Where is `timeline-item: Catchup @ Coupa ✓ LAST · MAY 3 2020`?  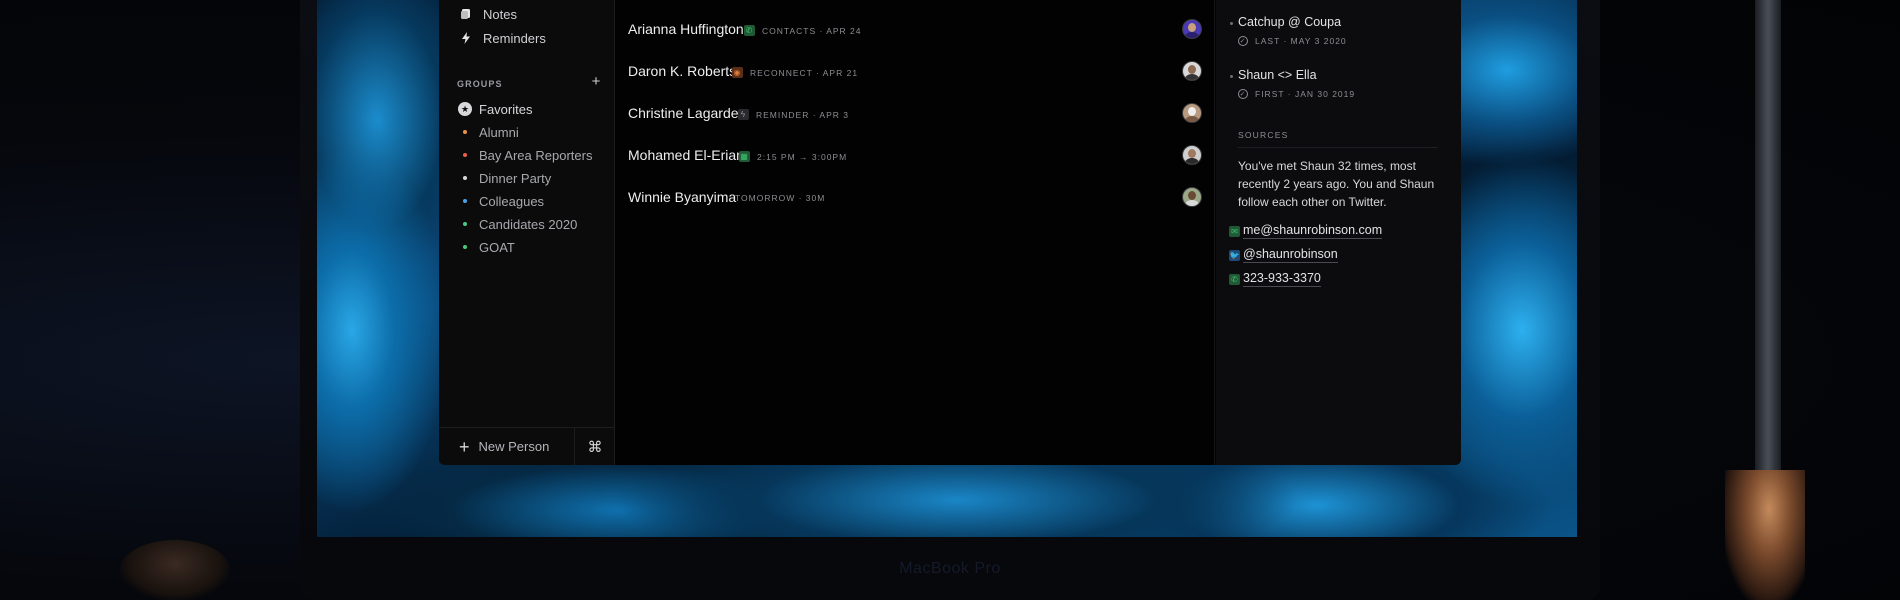
timeline-item: Catchup @ Coupa ✓ LAST · MAY 3 2020 is located at coordinates (1288, 30).